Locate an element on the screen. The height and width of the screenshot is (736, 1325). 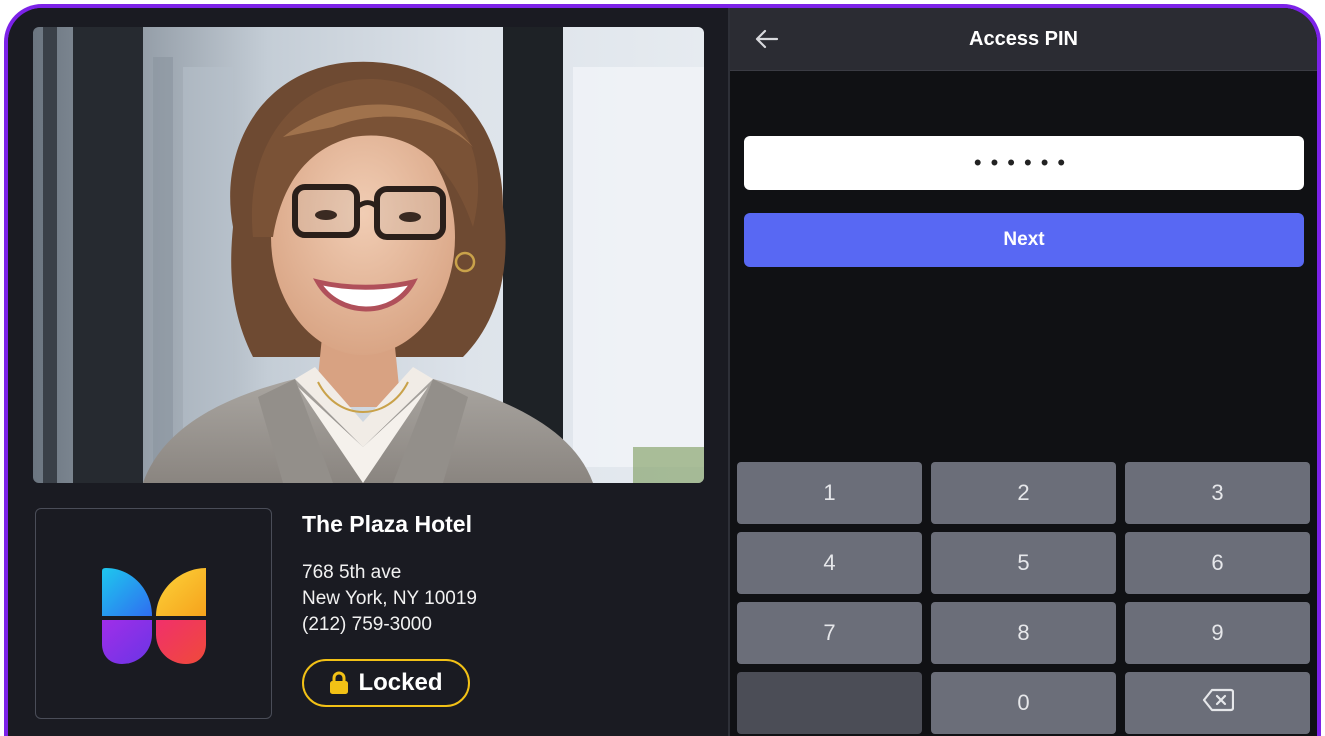
logo-card is located at coordinates (153, 613).